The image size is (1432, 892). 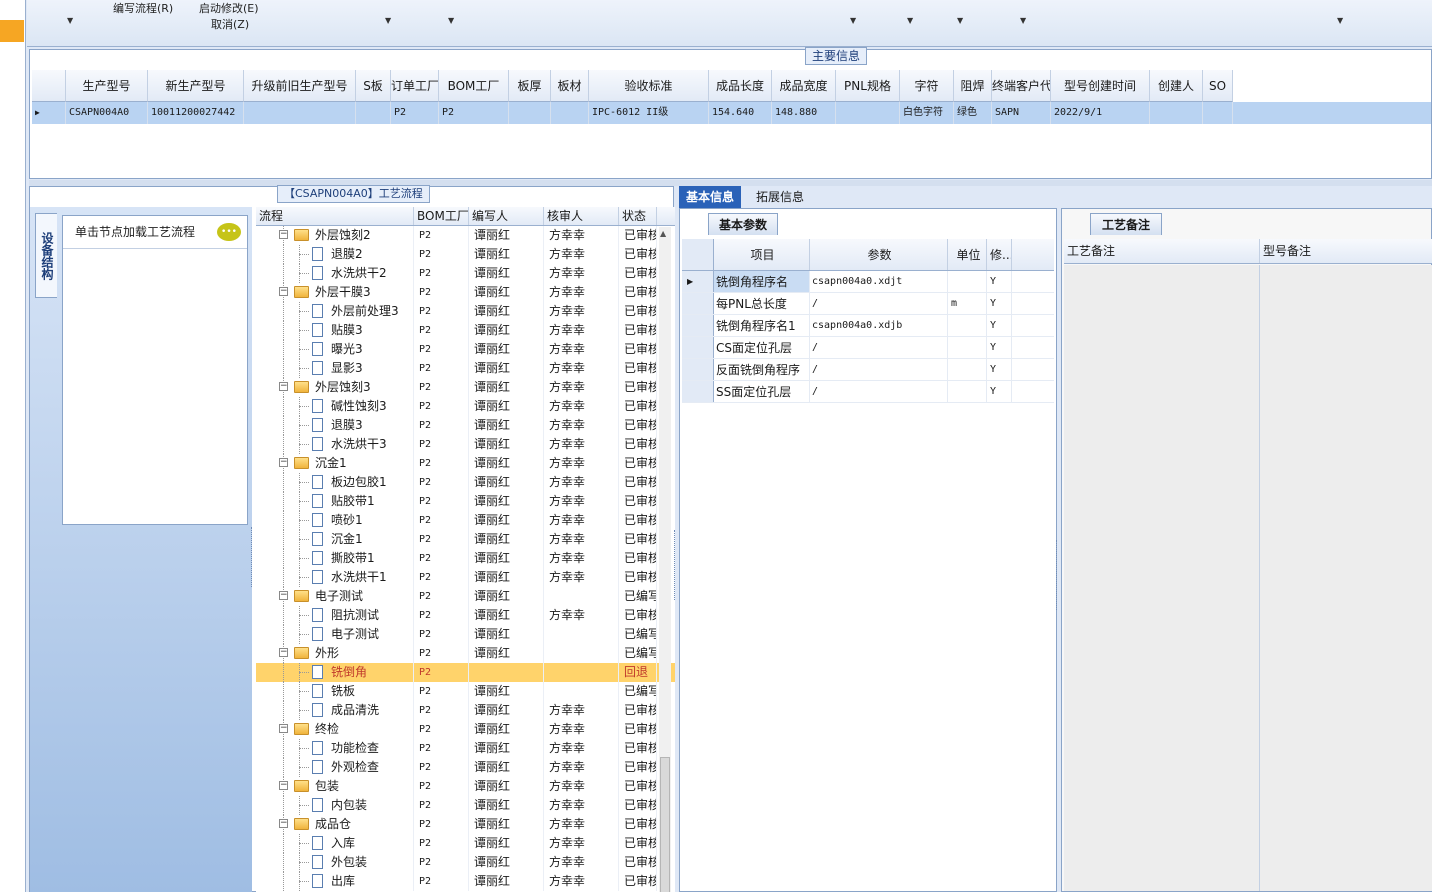 I want to click on main-data-cell: CSAPN004A0, so click(x=107, y=113).